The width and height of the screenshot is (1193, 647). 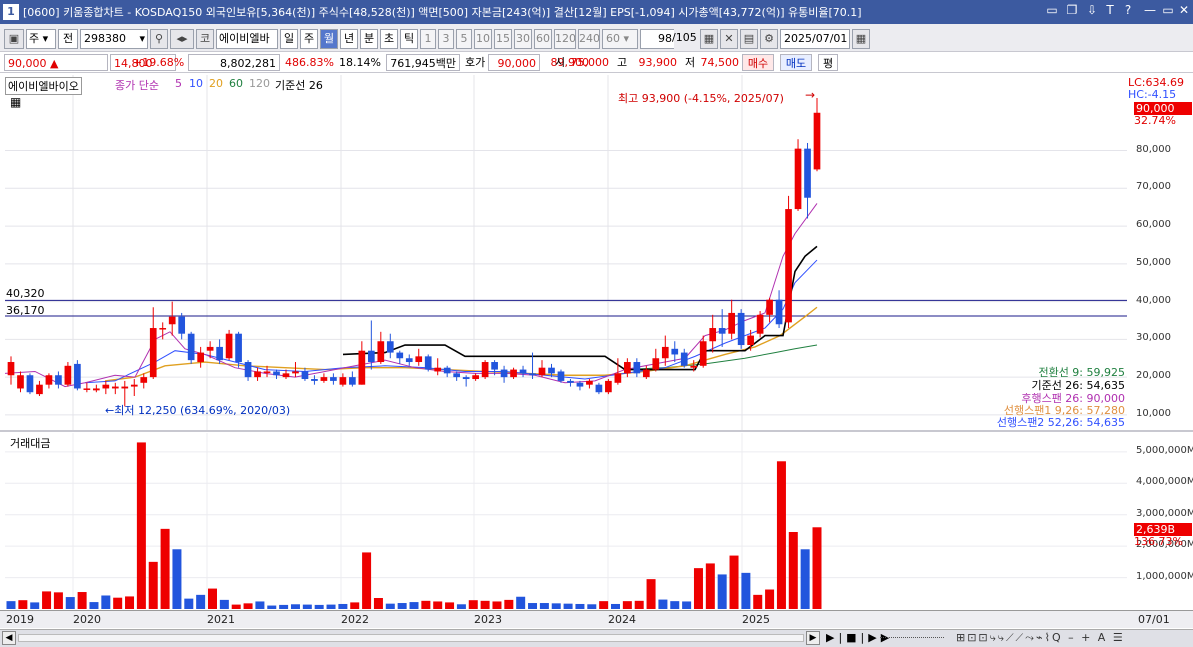 I want to click on horizontal-scrollbar, so click(x=411, y=638).